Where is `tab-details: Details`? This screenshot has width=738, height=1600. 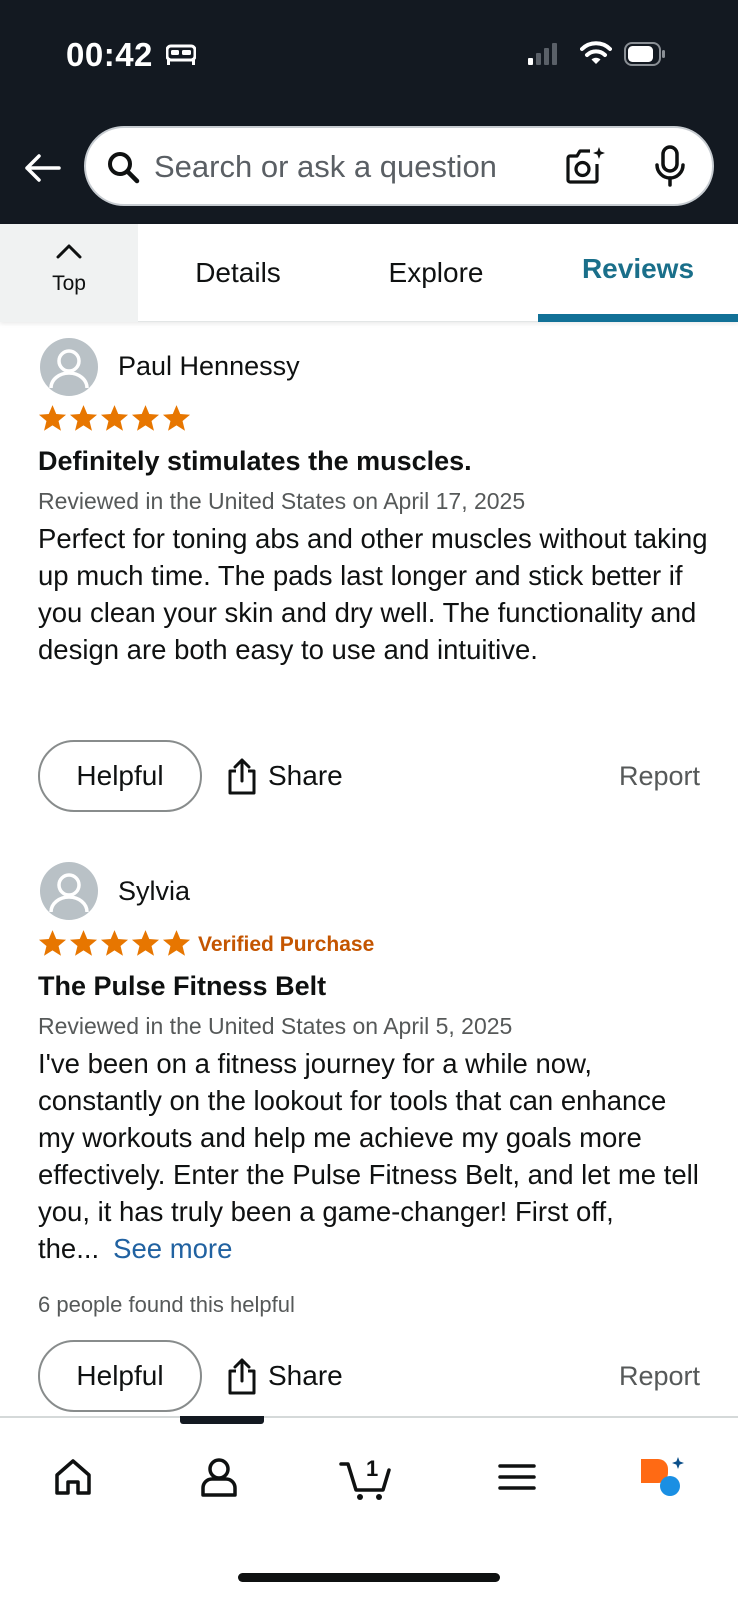
tab-details: Details is located at coordinates (238, 273).